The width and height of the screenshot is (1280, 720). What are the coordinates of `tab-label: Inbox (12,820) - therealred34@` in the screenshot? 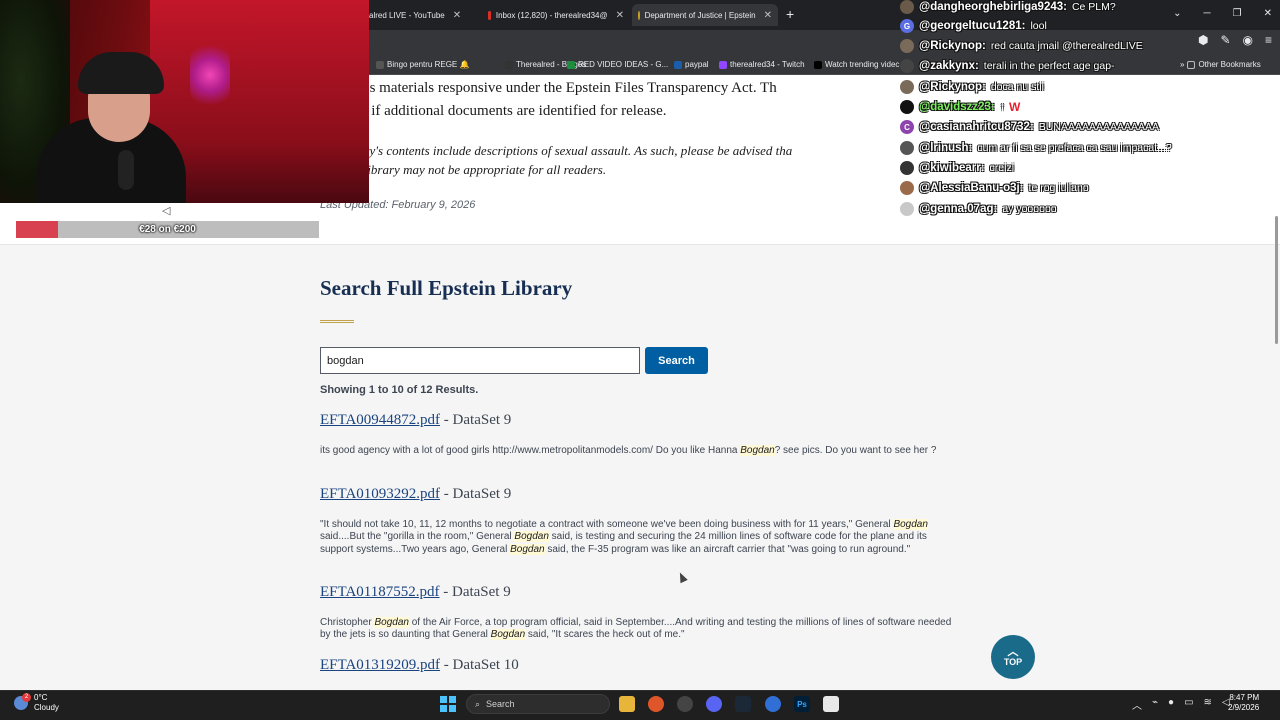 It's located at (551, 15).